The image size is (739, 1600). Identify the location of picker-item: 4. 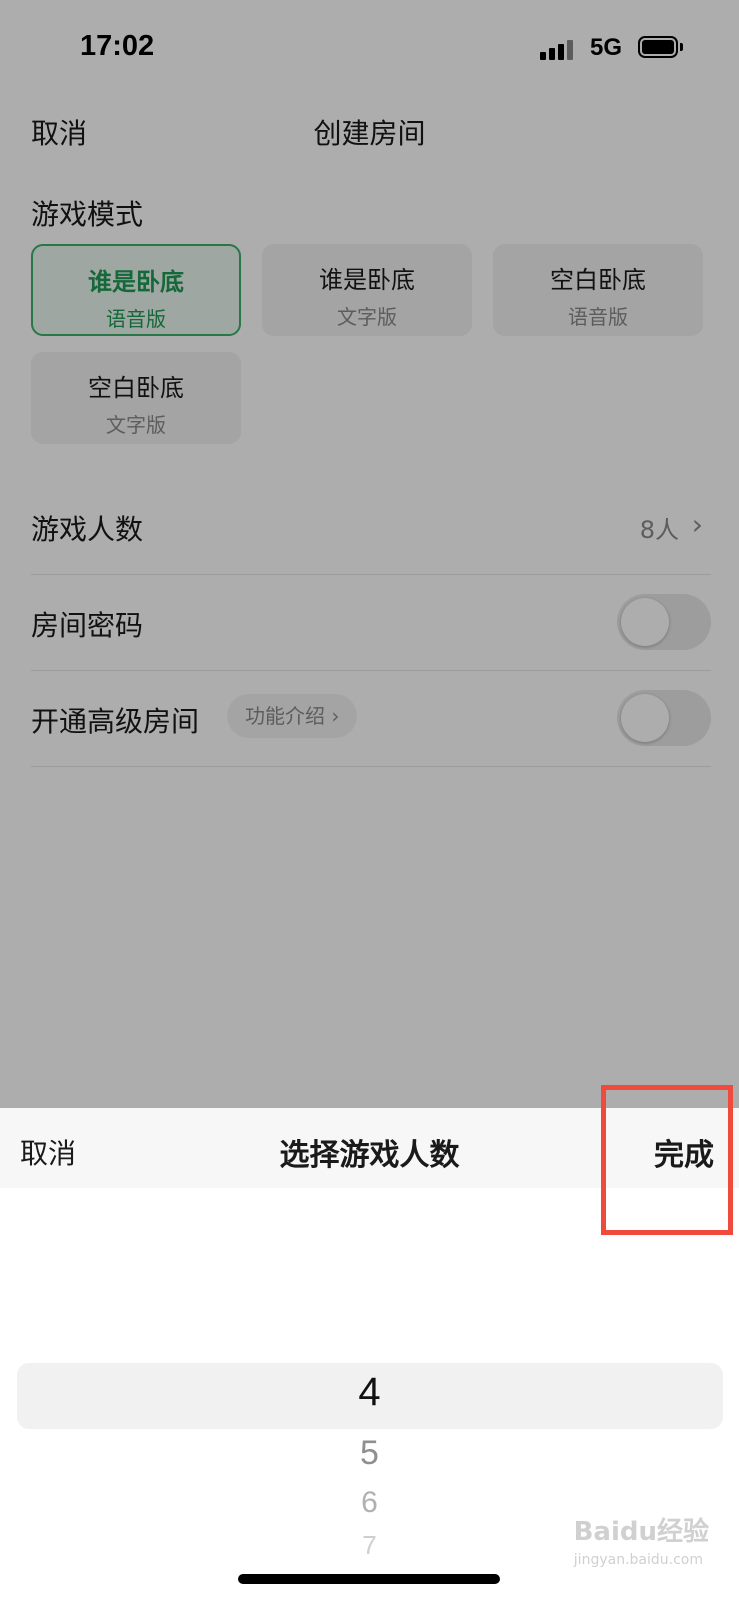
(369, 1392).